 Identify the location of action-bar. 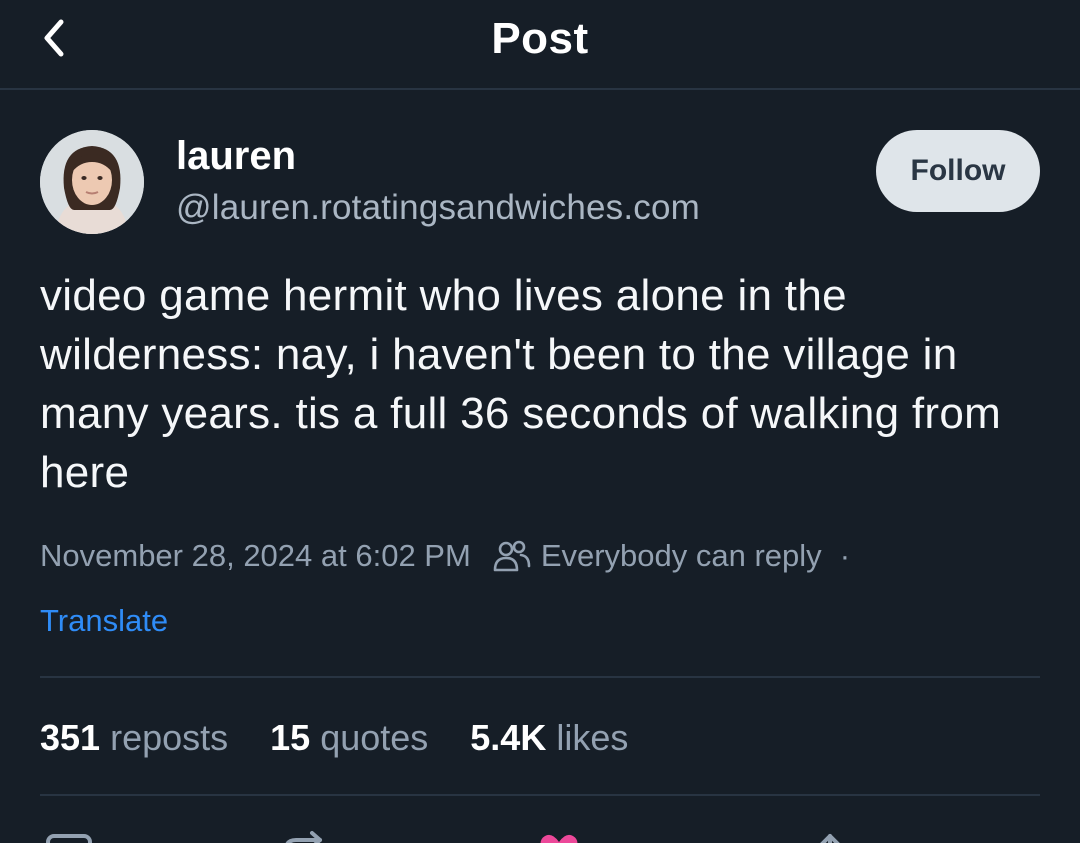
(540, 831).